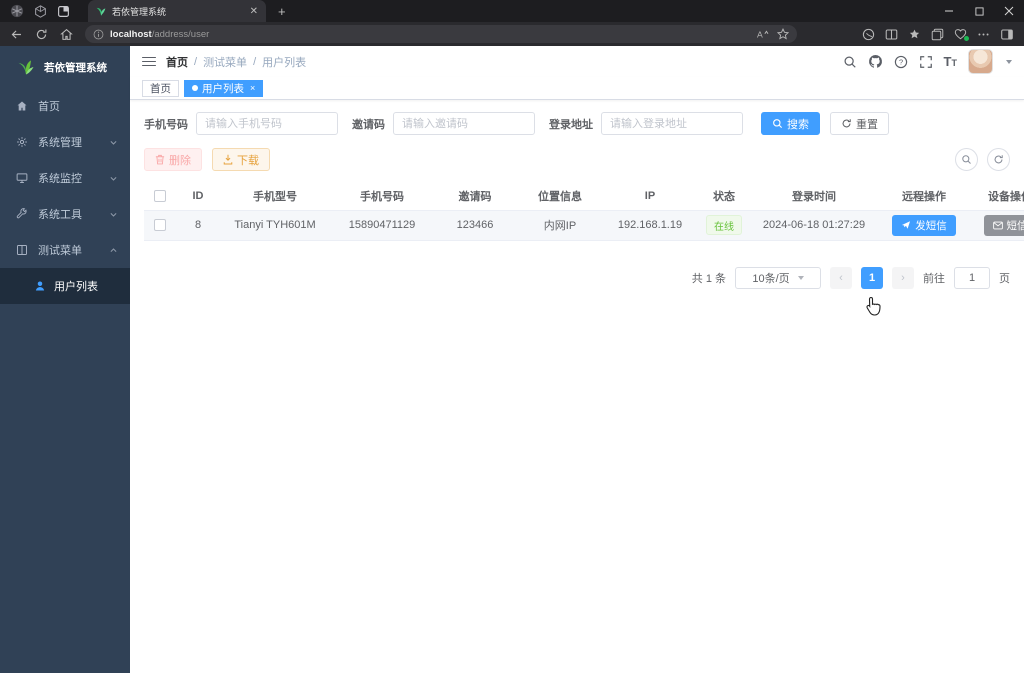 This screenshot has width=1024, height=673. Describe the element at coordinates (983, 34) in the screenshot. I see `more-menu-icon` at that location.